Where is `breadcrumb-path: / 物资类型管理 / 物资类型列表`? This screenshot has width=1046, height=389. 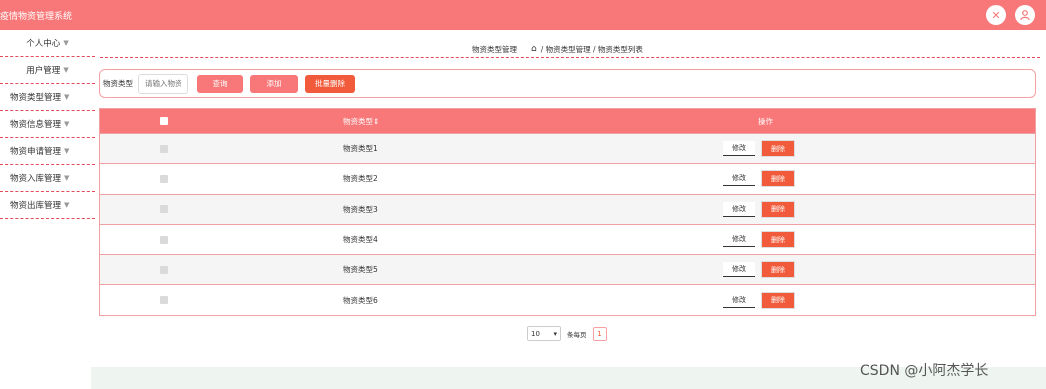 breadcrumb-path: / 物资类型管理 / 物资类型列表 is located at coordinates (591, 49).